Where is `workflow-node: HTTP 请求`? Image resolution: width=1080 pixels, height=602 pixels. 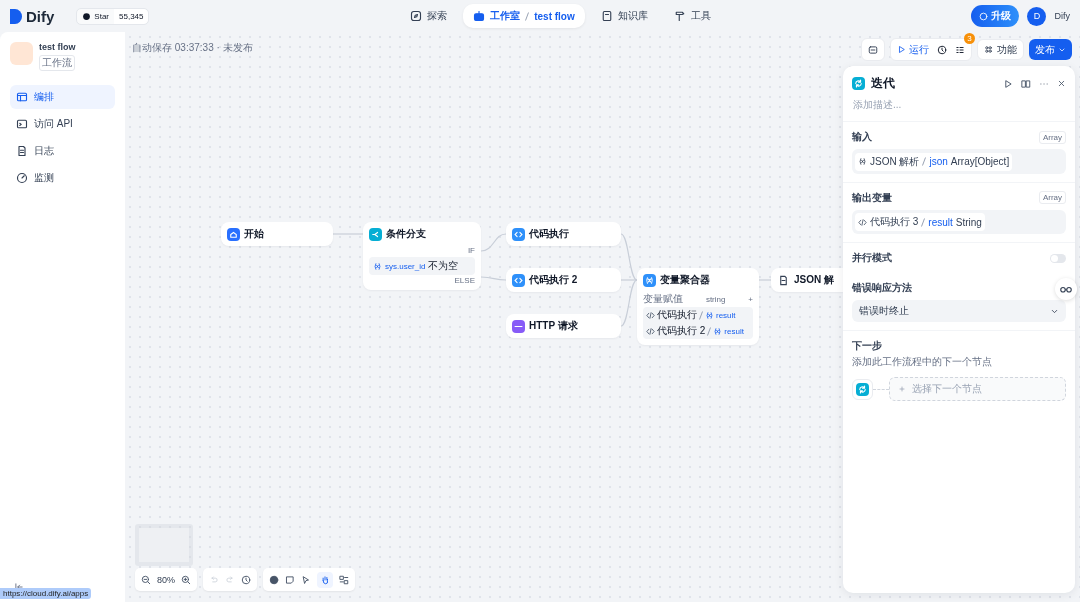 workflow-node: HTTP 请求 is located at coordinates (563, 326).